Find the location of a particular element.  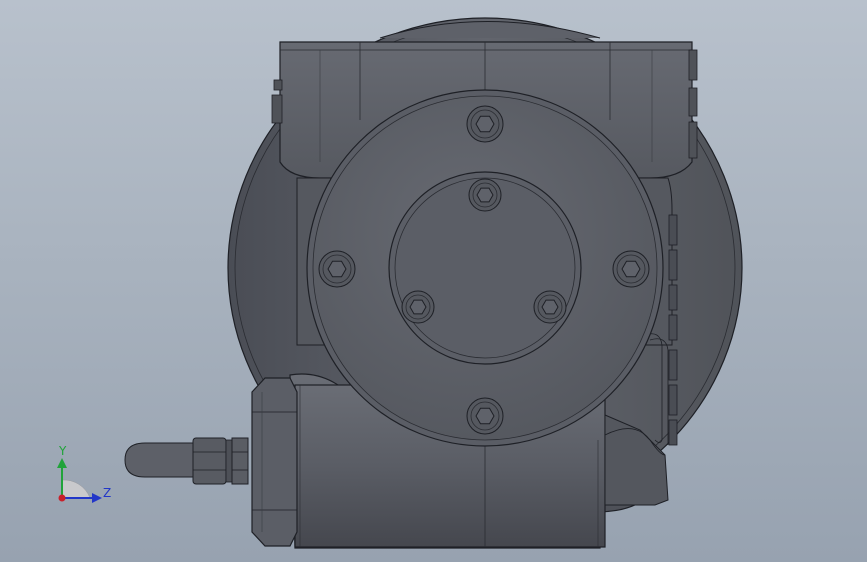

input-shaft is located at coordinates (186, 461).